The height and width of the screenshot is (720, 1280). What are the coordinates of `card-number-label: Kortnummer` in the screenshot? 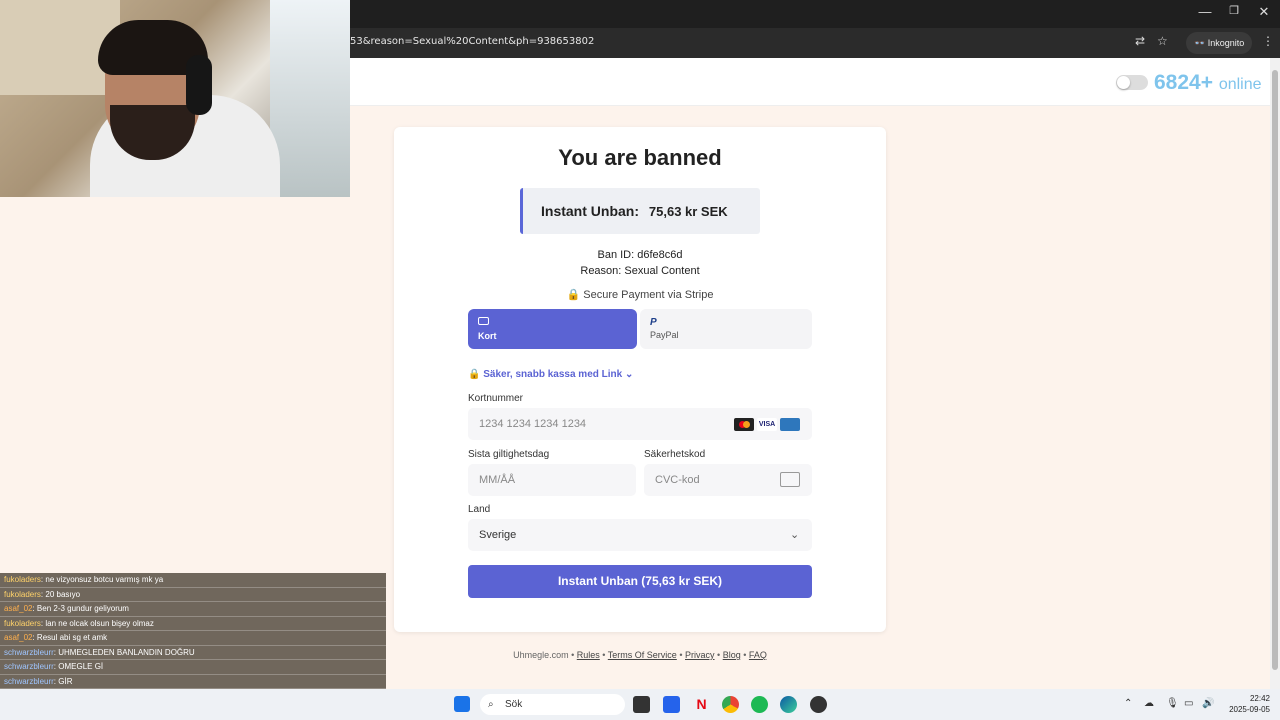 It's located at (496, 398).